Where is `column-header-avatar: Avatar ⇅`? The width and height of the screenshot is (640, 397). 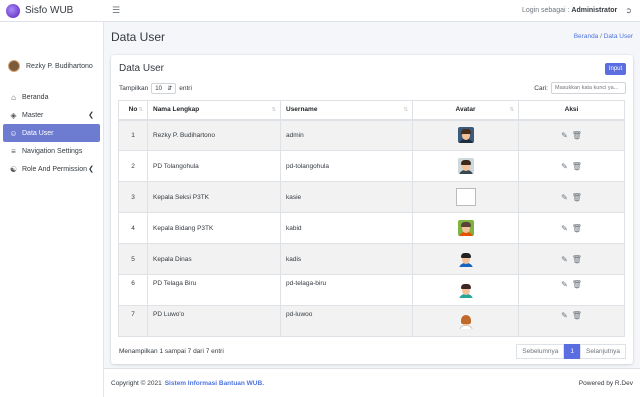 column-header-avatar: Avatar ⇅ is located at coordinates (465, 110).